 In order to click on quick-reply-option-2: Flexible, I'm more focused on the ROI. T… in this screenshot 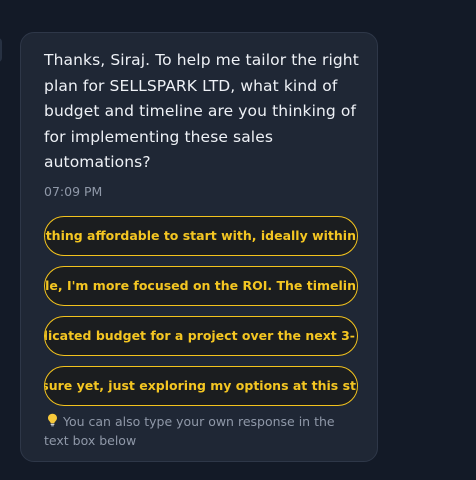, I will do `click(201, 286)`.